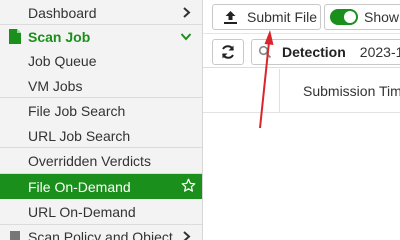 Image resolution: width=400 pixels, height=240 pixels. What do you see at coordinates (55, 85) in the screenshot?
I see `sidebar-item-label: VM Jobs` at bounding box center [55, 85].